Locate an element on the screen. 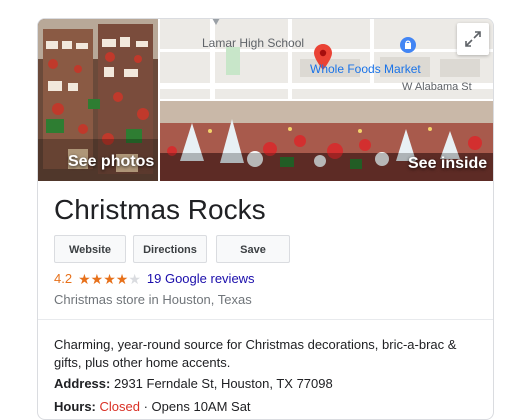  map-label-street: W Alabama St is located at coordinates (437, 87).